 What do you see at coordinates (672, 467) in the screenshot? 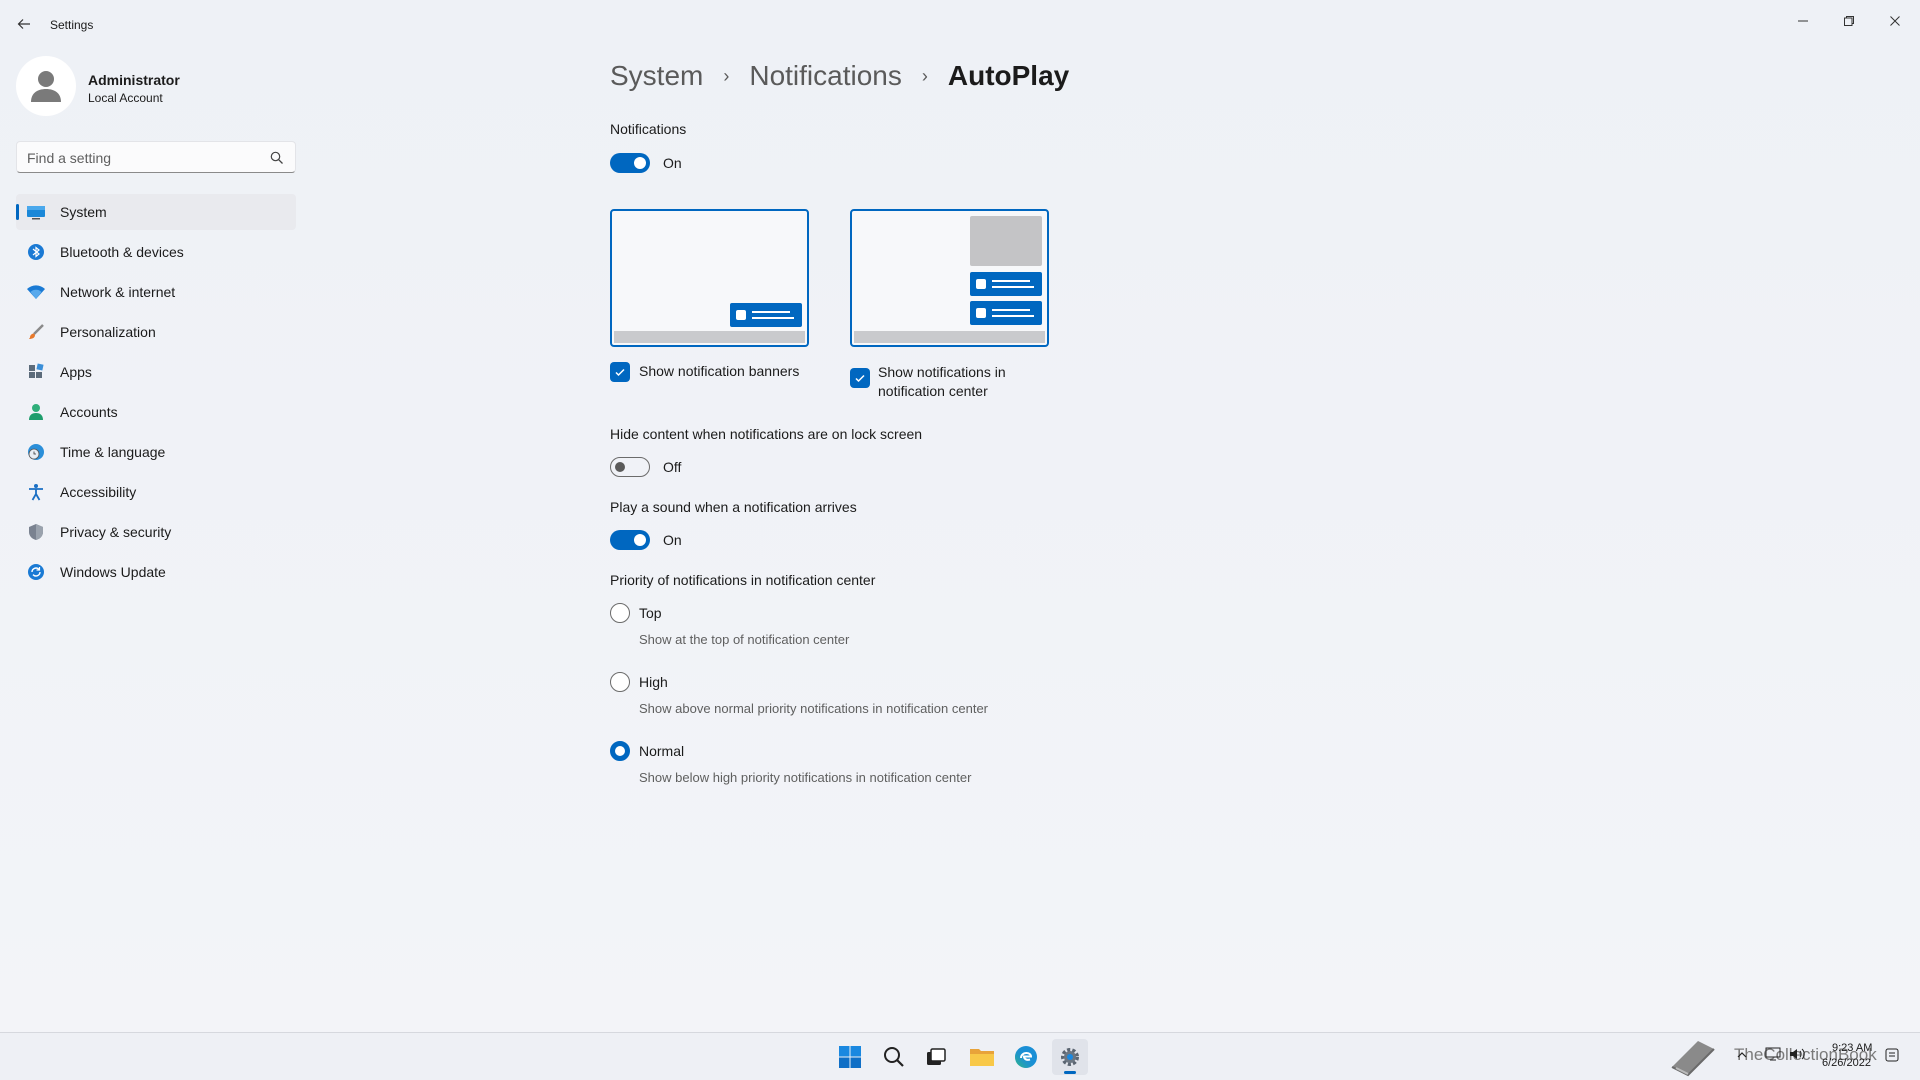
I see `lock-screen-toggle-state: Off` at bounding box center [672, 467].